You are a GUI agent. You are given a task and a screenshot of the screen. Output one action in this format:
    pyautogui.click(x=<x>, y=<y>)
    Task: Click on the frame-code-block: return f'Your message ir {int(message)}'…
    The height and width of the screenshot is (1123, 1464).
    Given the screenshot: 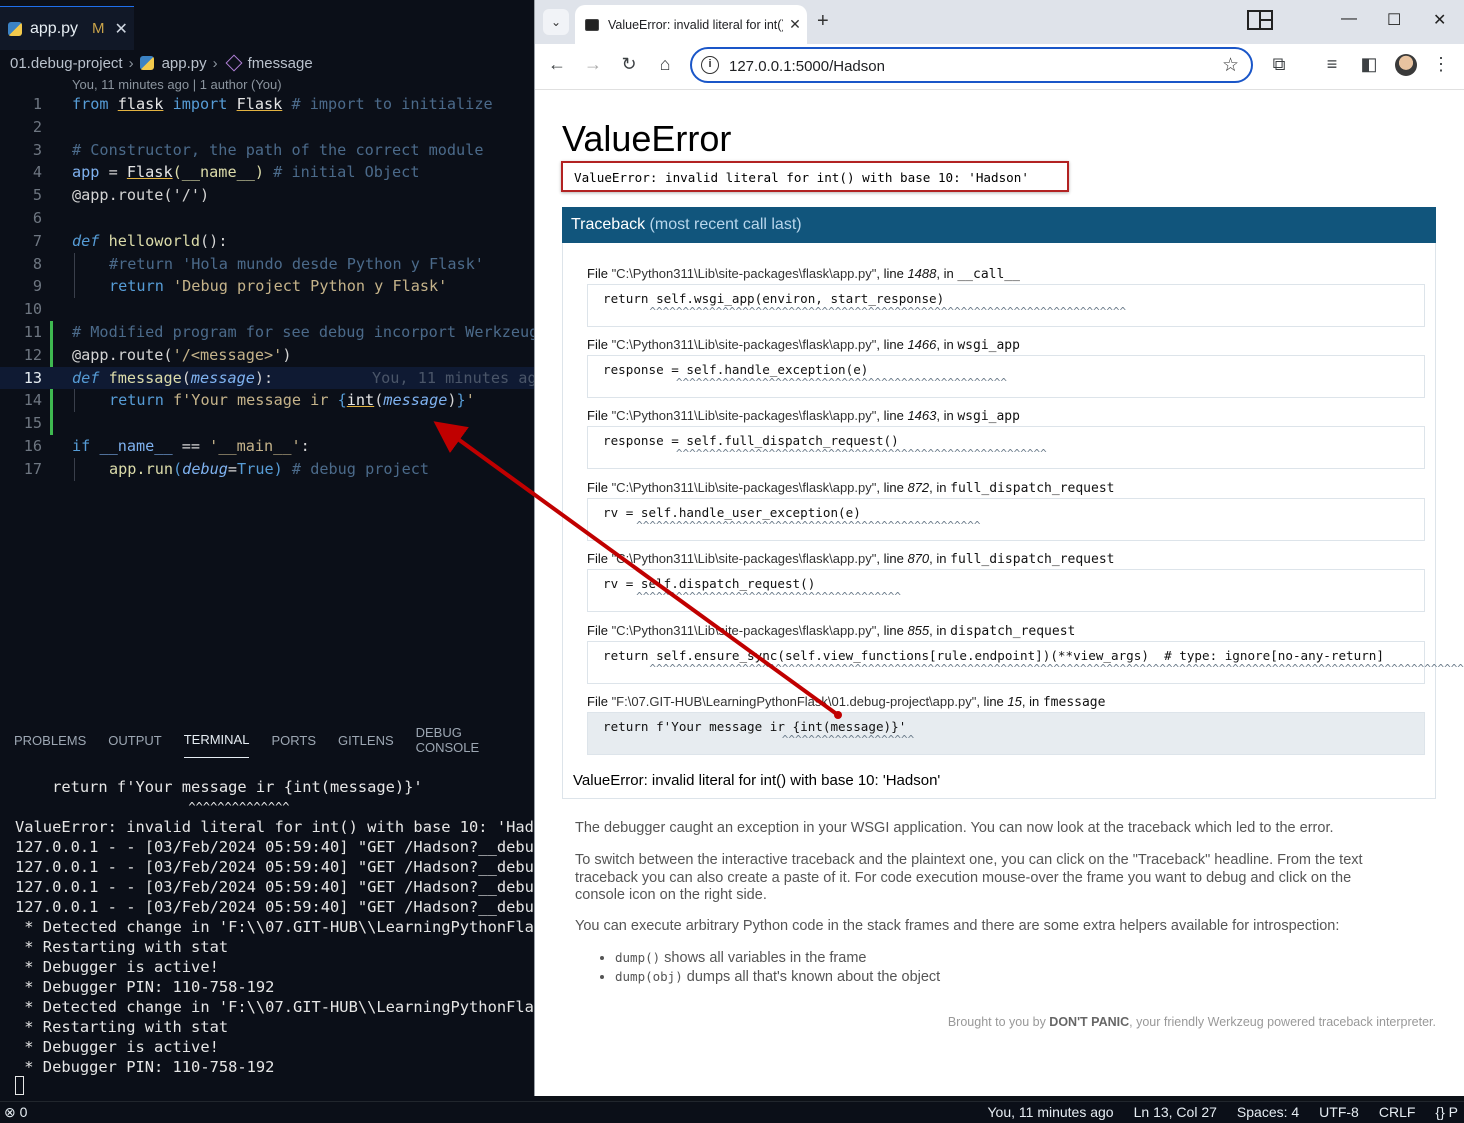 What is the action you would take?
    pyautogui.click(x=1006, y=733)
    